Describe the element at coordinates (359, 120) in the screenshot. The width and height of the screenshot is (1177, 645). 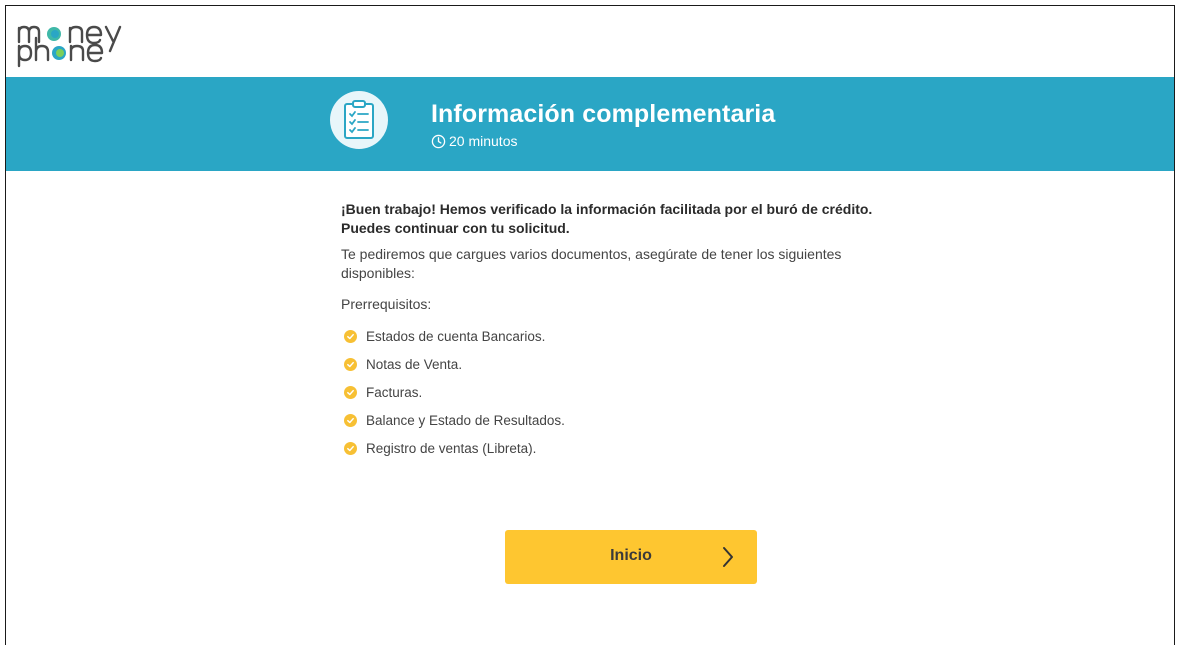
I see `clipboard-checklist-icon` at that location.